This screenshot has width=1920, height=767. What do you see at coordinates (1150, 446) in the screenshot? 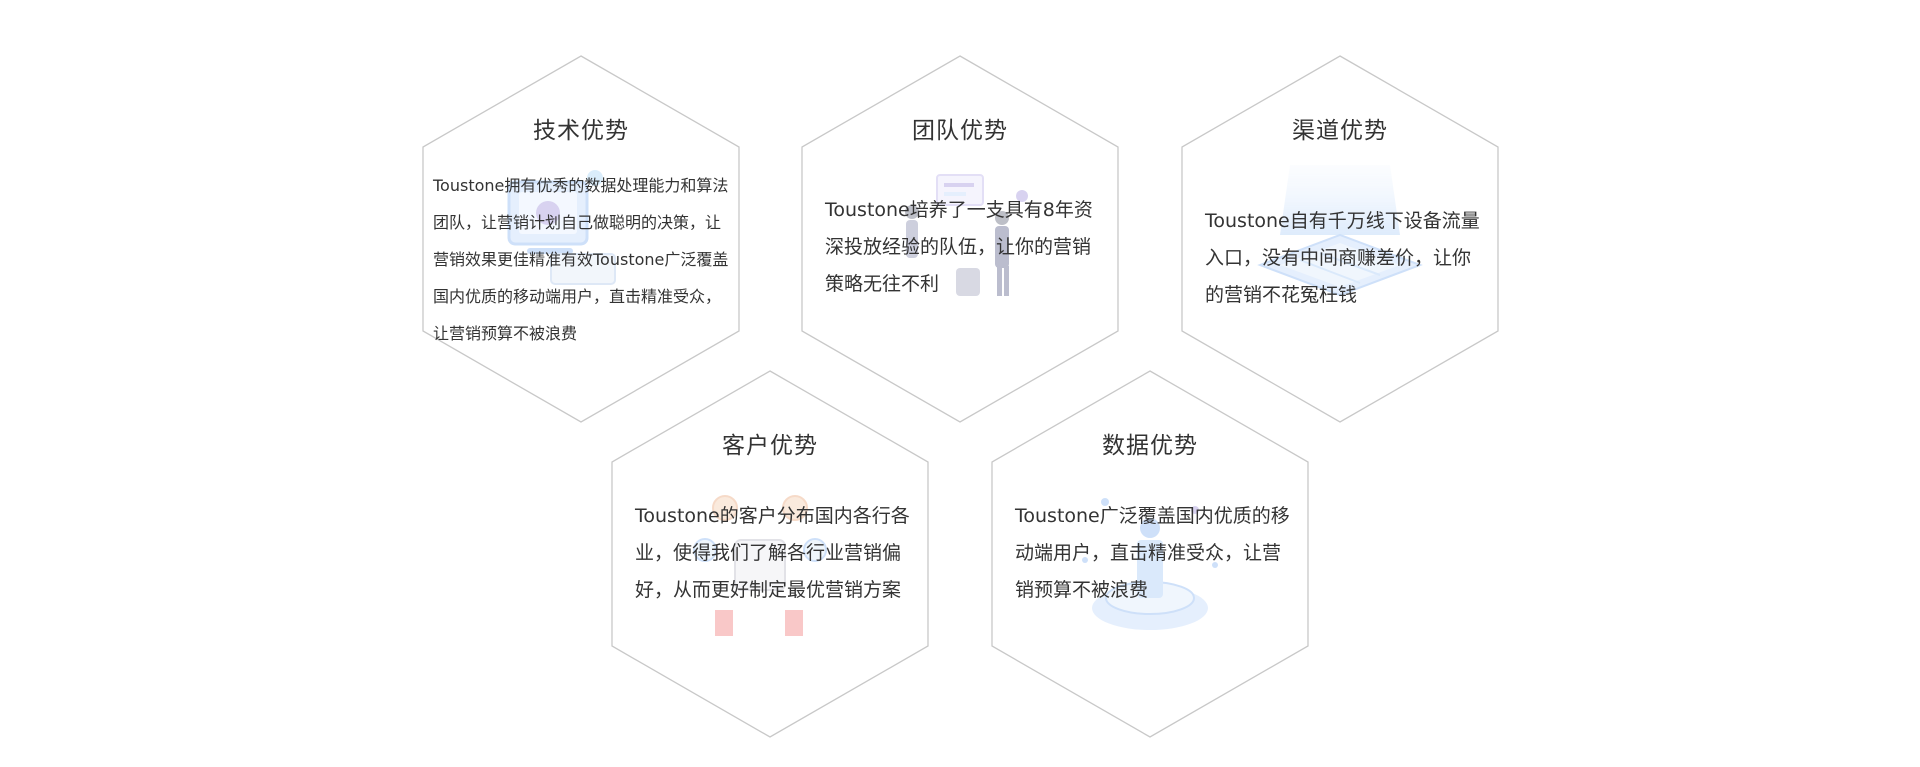
I see `hex-title: 数据优势` at bounding box center [1150, 446].